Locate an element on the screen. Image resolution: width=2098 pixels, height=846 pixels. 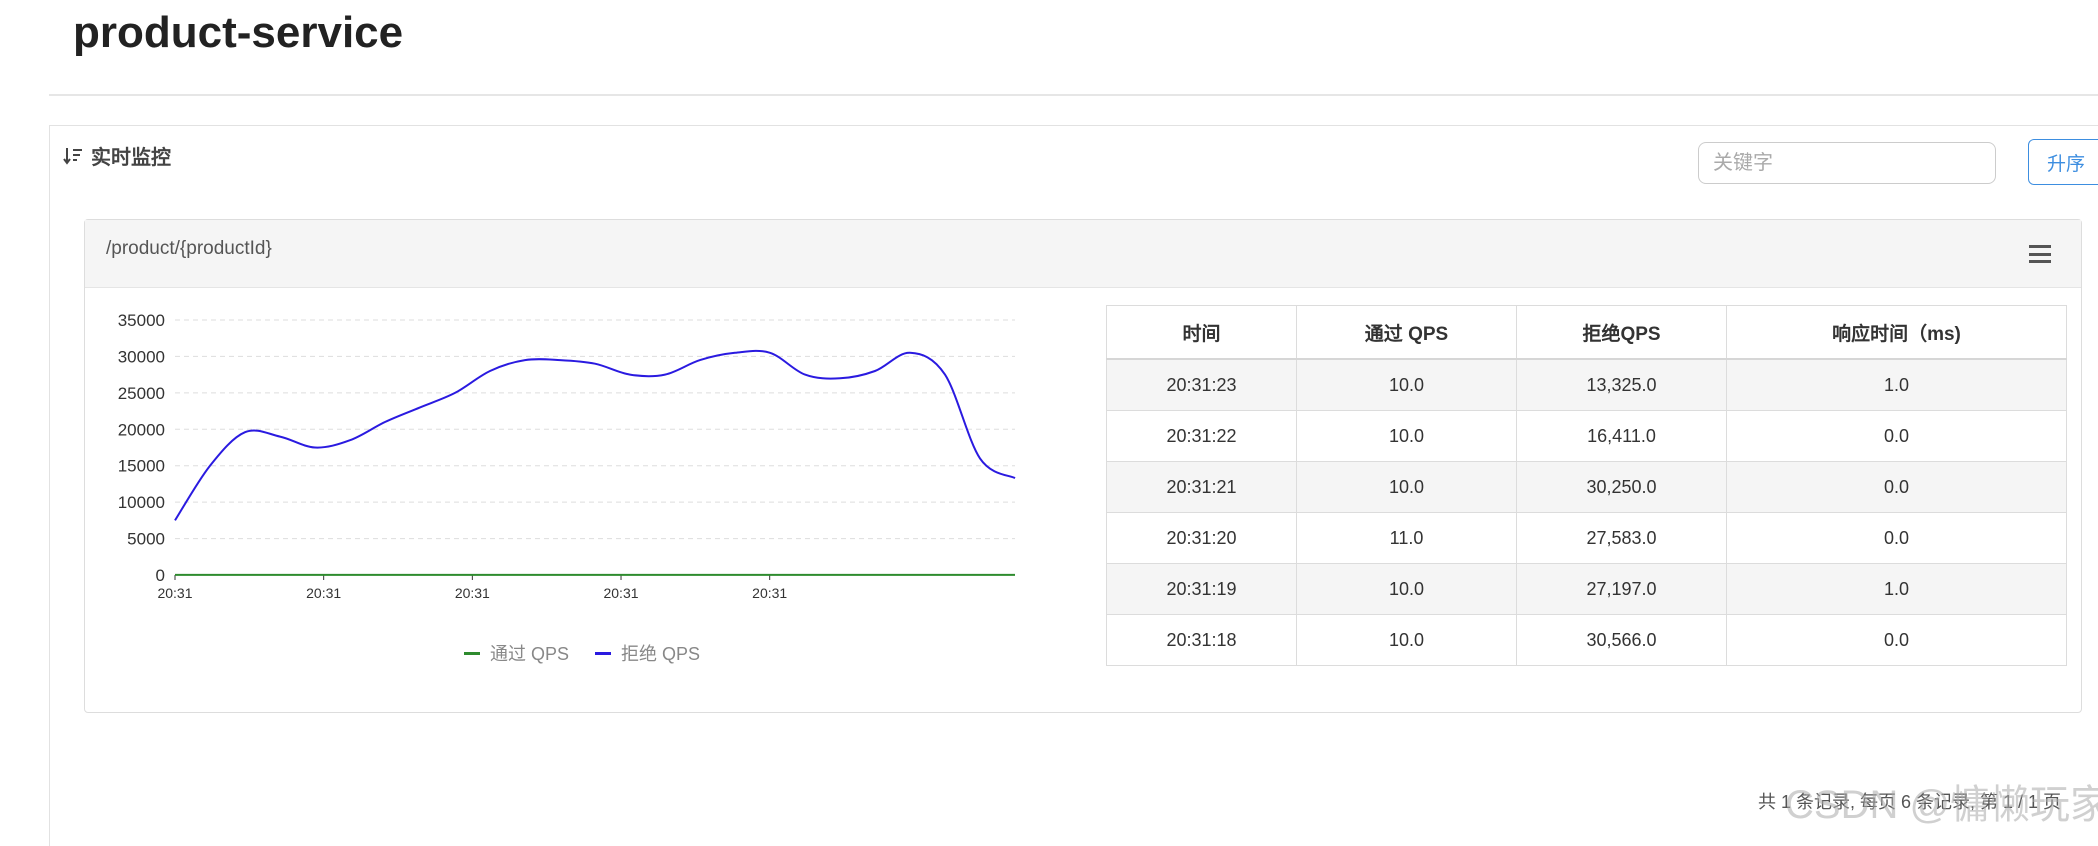
panel-title: 实时监控 is located at coordinates (131, 158).